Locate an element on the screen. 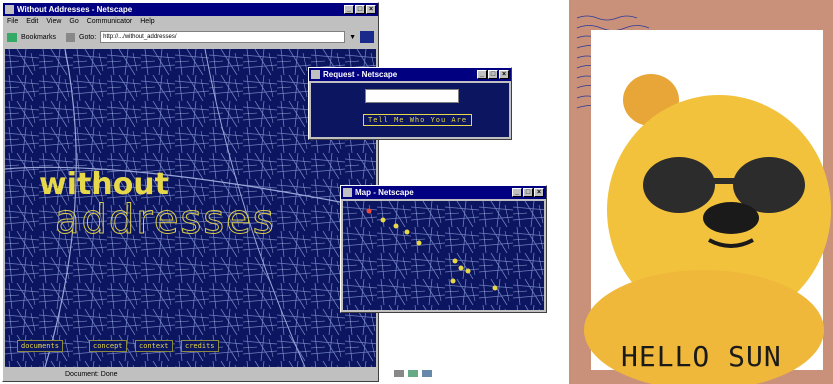  mail-icon is located at coordinates (413, 373).